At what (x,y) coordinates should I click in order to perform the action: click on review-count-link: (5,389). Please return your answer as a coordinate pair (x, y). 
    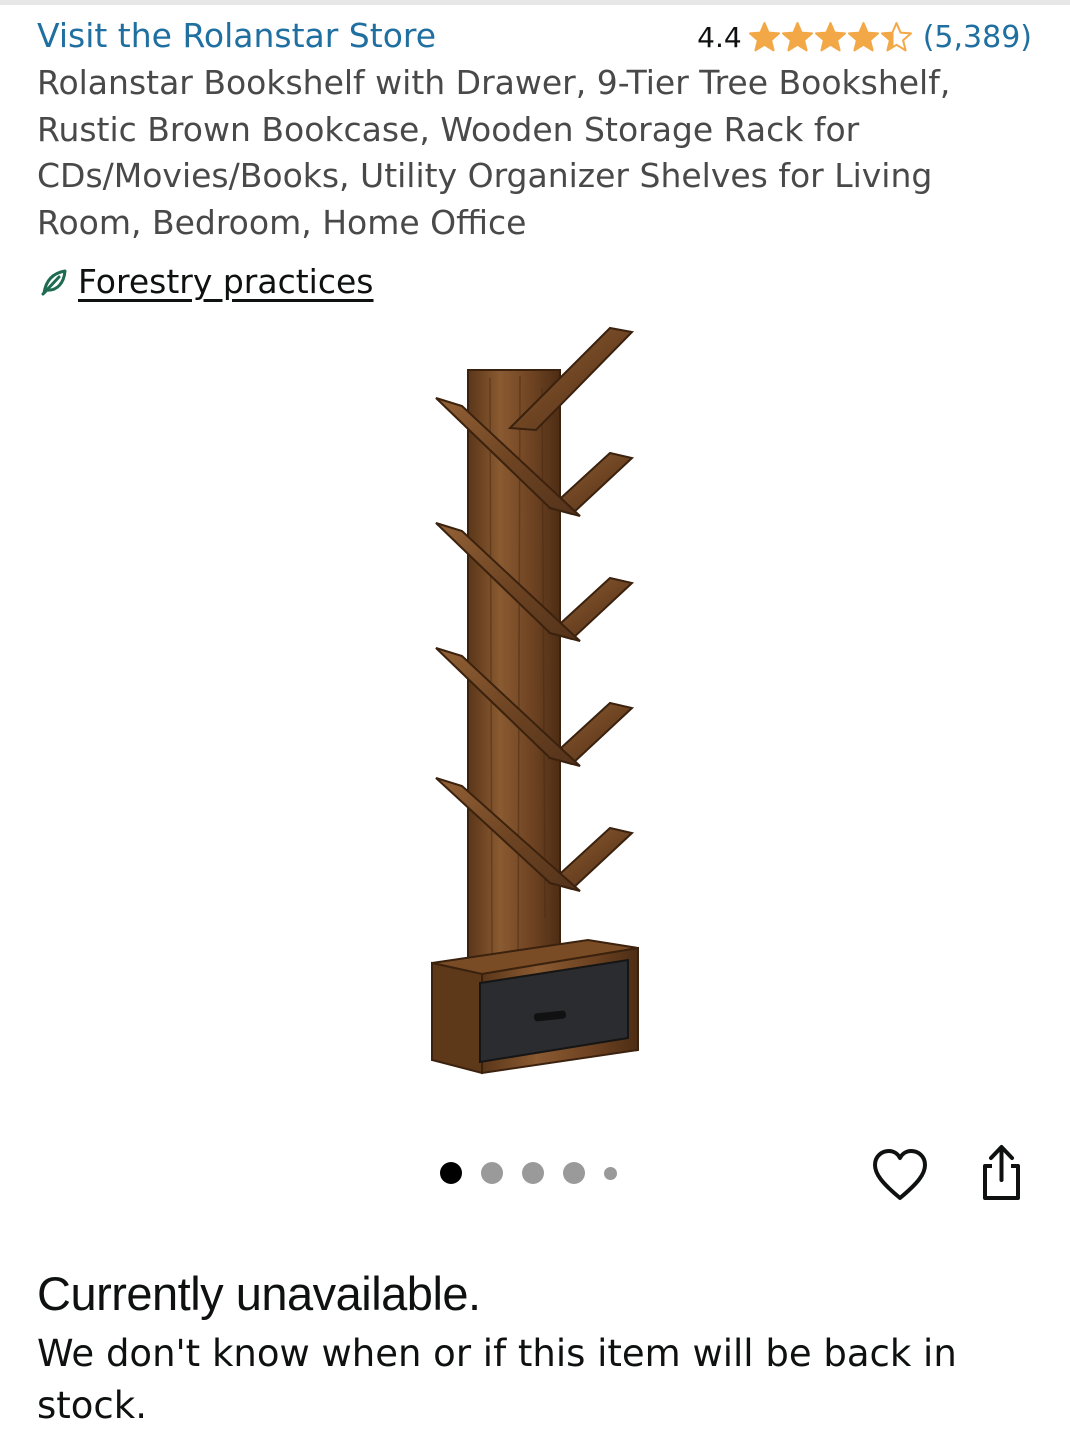
    Looking at the image, I should click on (977, 37).